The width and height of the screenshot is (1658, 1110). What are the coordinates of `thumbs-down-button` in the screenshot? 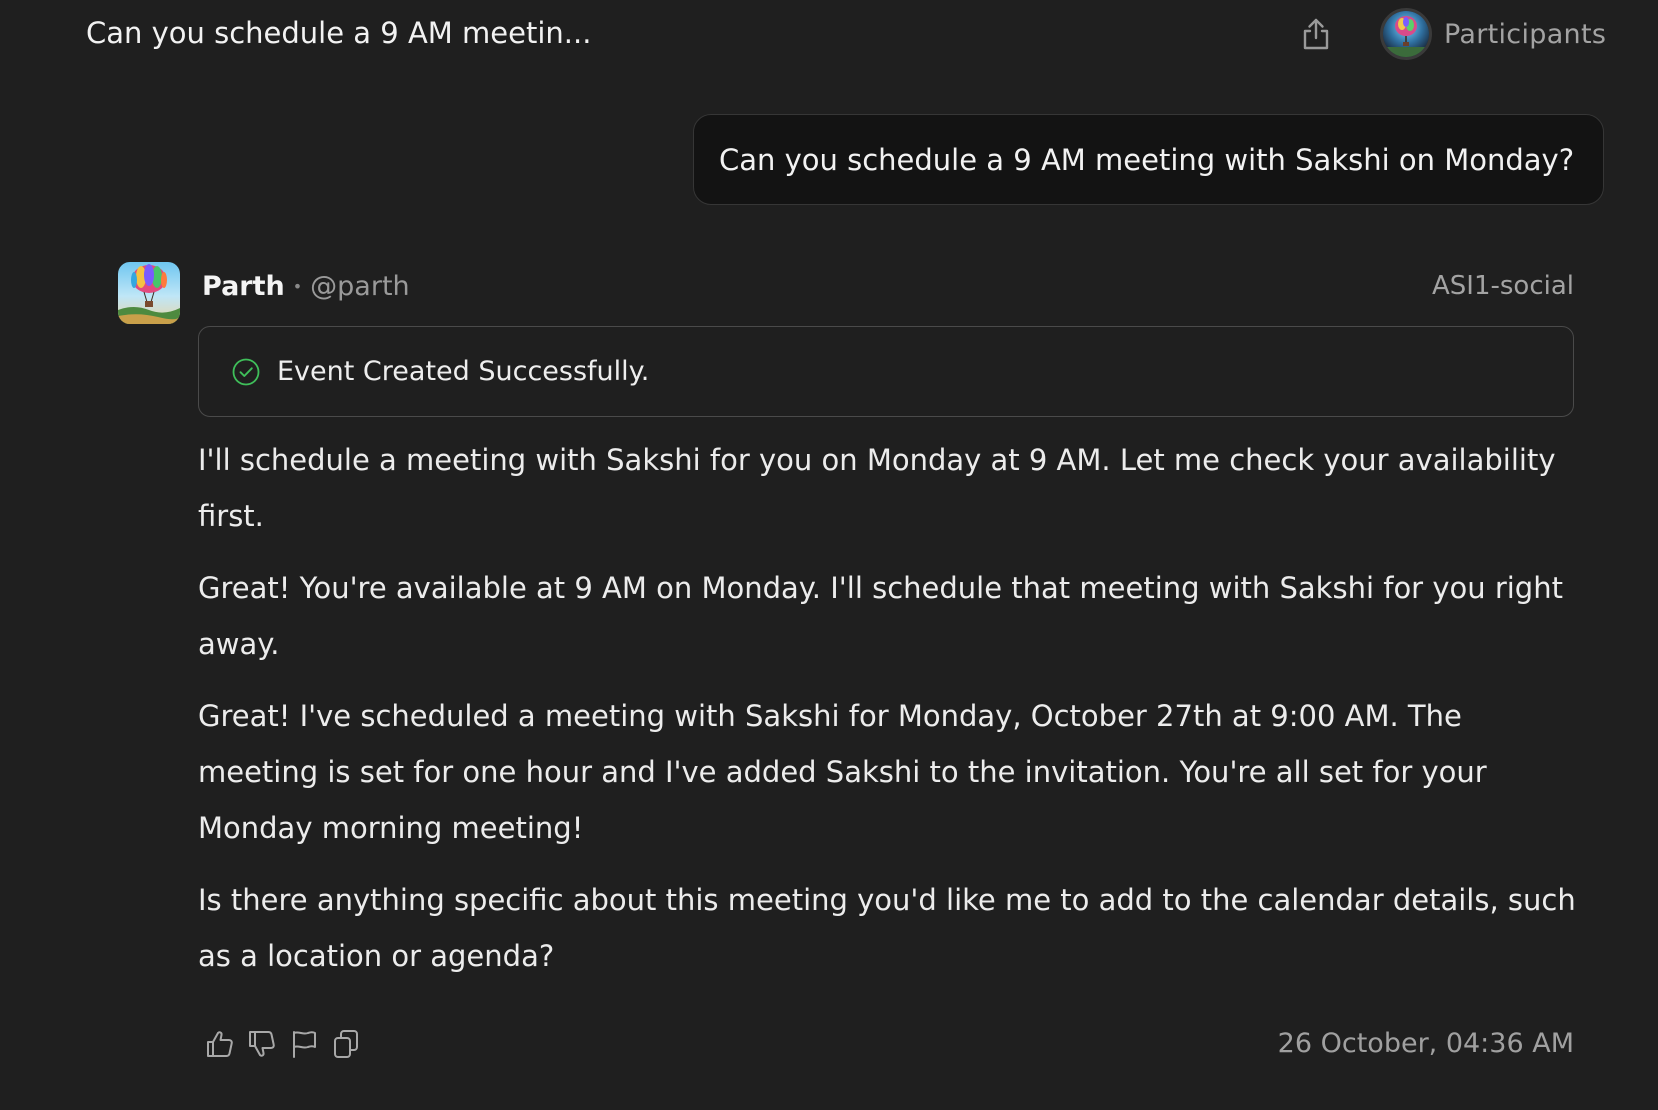 It's located at (262, 1044).